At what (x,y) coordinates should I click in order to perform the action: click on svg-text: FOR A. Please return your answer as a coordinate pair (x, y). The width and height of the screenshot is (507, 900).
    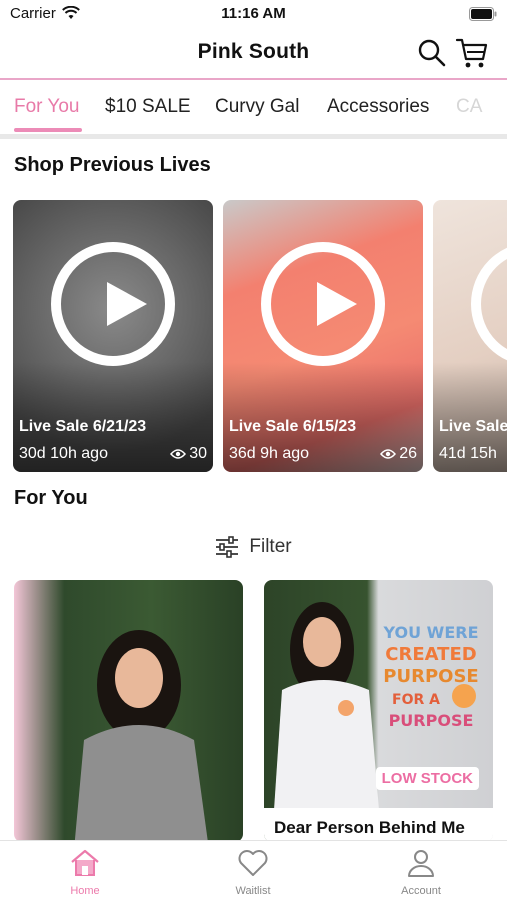
    Looking at the image, I should click on (416, 700).